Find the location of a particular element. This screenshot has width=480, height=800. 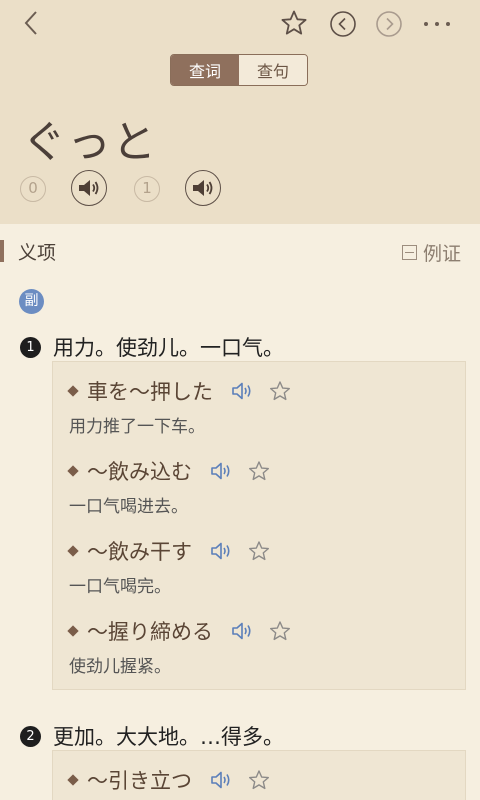

example-translation: 一口气喝进去。 is located at coordinates (128, 507).